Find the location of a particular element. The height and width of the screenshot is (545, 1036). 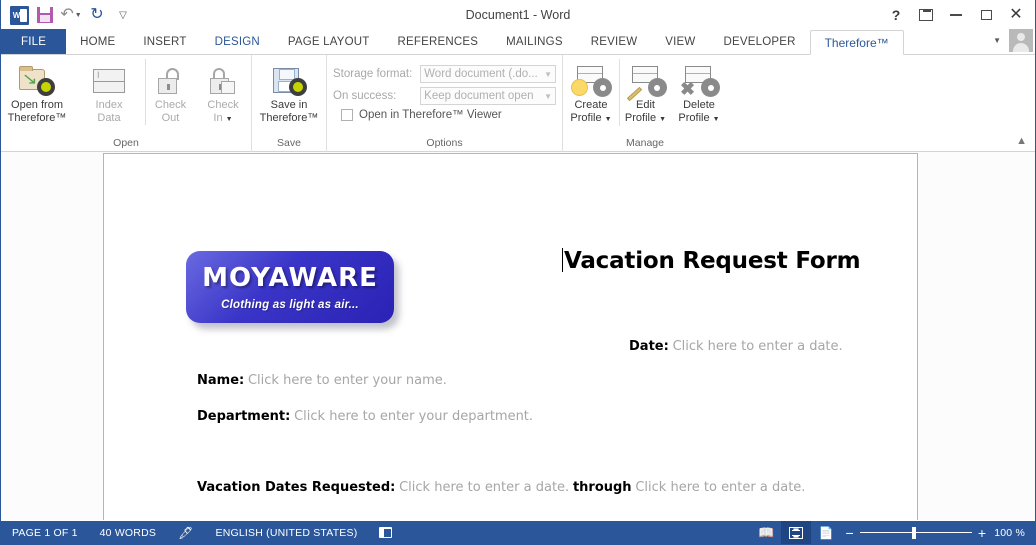

window-controls: ? ✕ is located at coordinates (958, 15).